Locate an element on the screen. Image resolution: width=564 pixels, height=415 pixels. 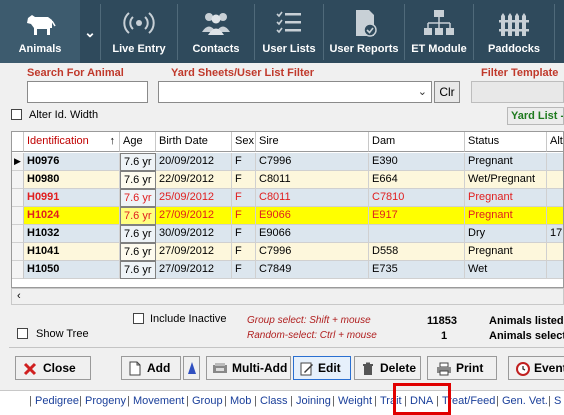
column-header-age: Age is located at coordinates (138, 142).